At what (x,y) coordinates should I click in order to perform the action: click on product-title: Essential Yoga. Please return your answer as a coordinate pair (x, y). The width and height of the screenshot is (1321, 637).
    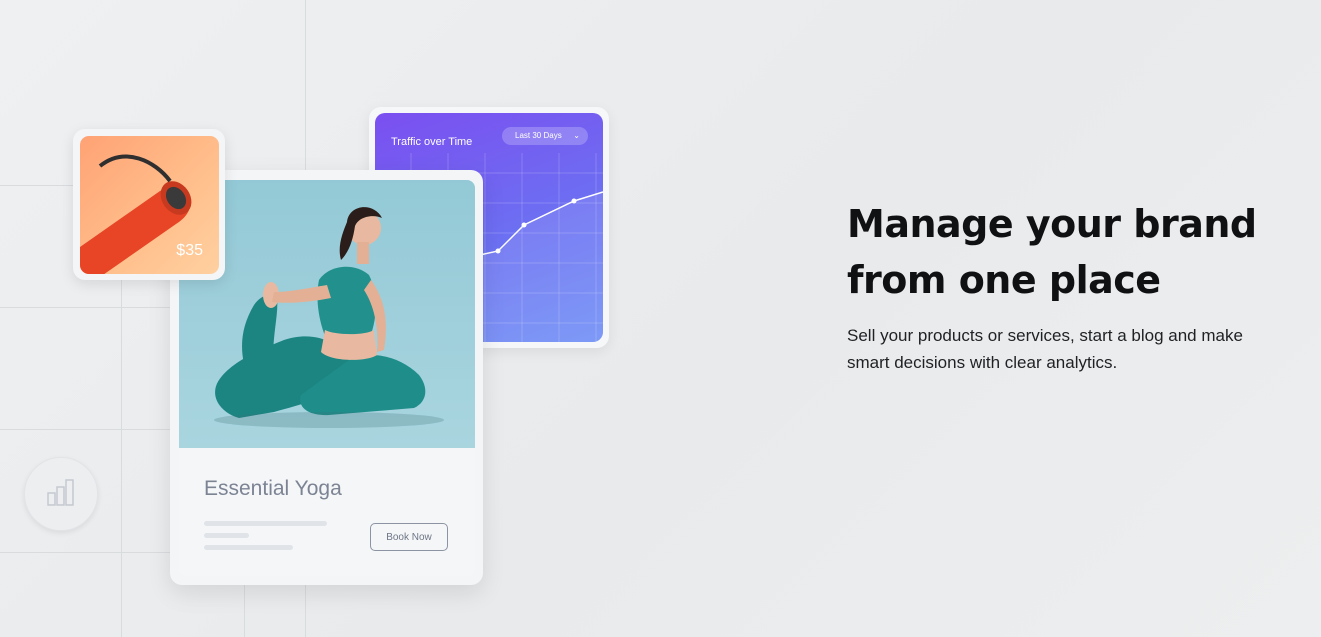
    Looking at the image, I should click on (273, 488).